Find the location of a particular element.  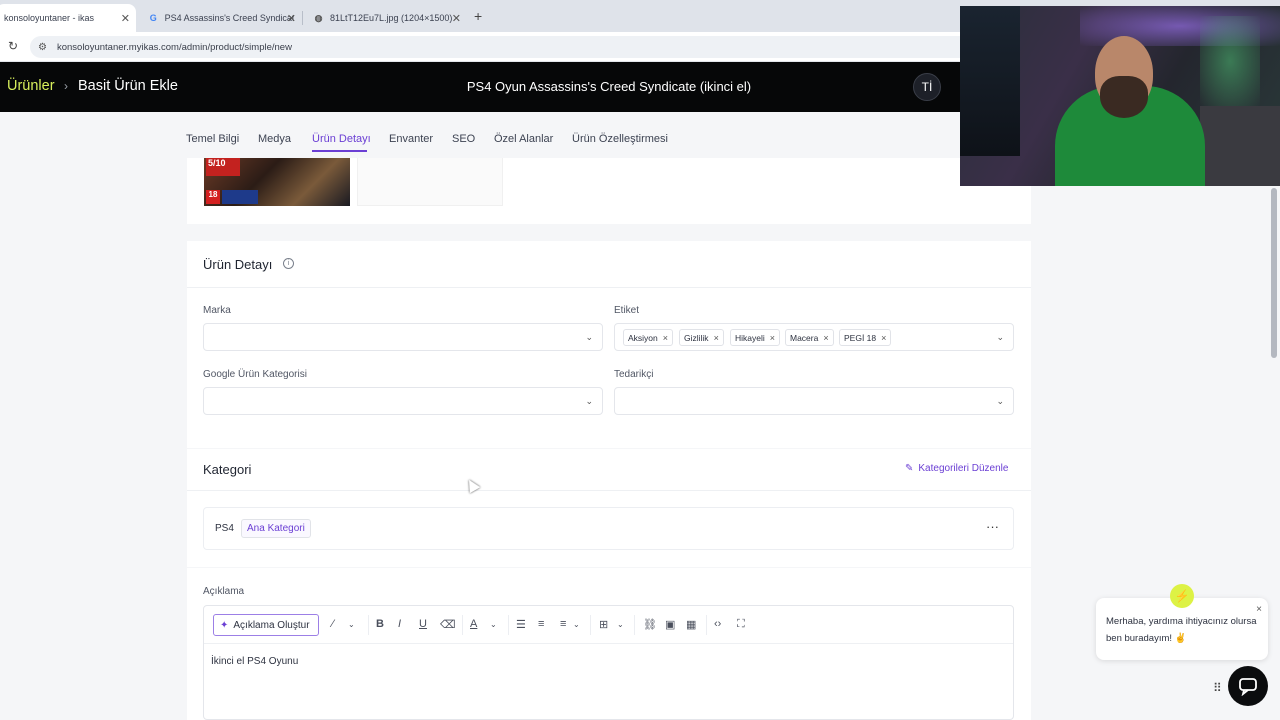

fullscreen-icon: ⛶ is located at coordinates (741, 624).